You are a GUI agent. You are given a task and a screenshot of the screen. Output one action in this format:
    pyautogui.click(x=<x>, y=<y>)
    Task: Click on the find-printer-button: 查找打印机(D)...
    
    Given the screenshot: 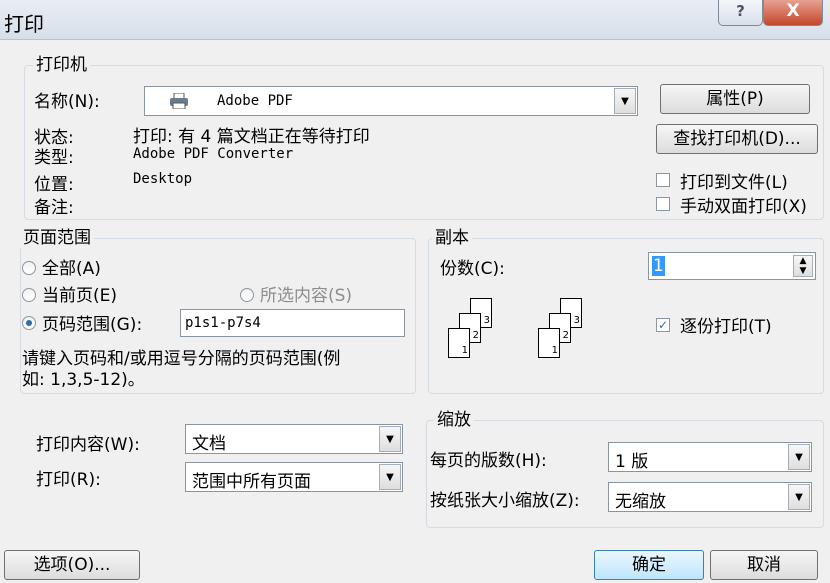 What is the action you would take?
    pyautogui.click(x=737, y=139)
    